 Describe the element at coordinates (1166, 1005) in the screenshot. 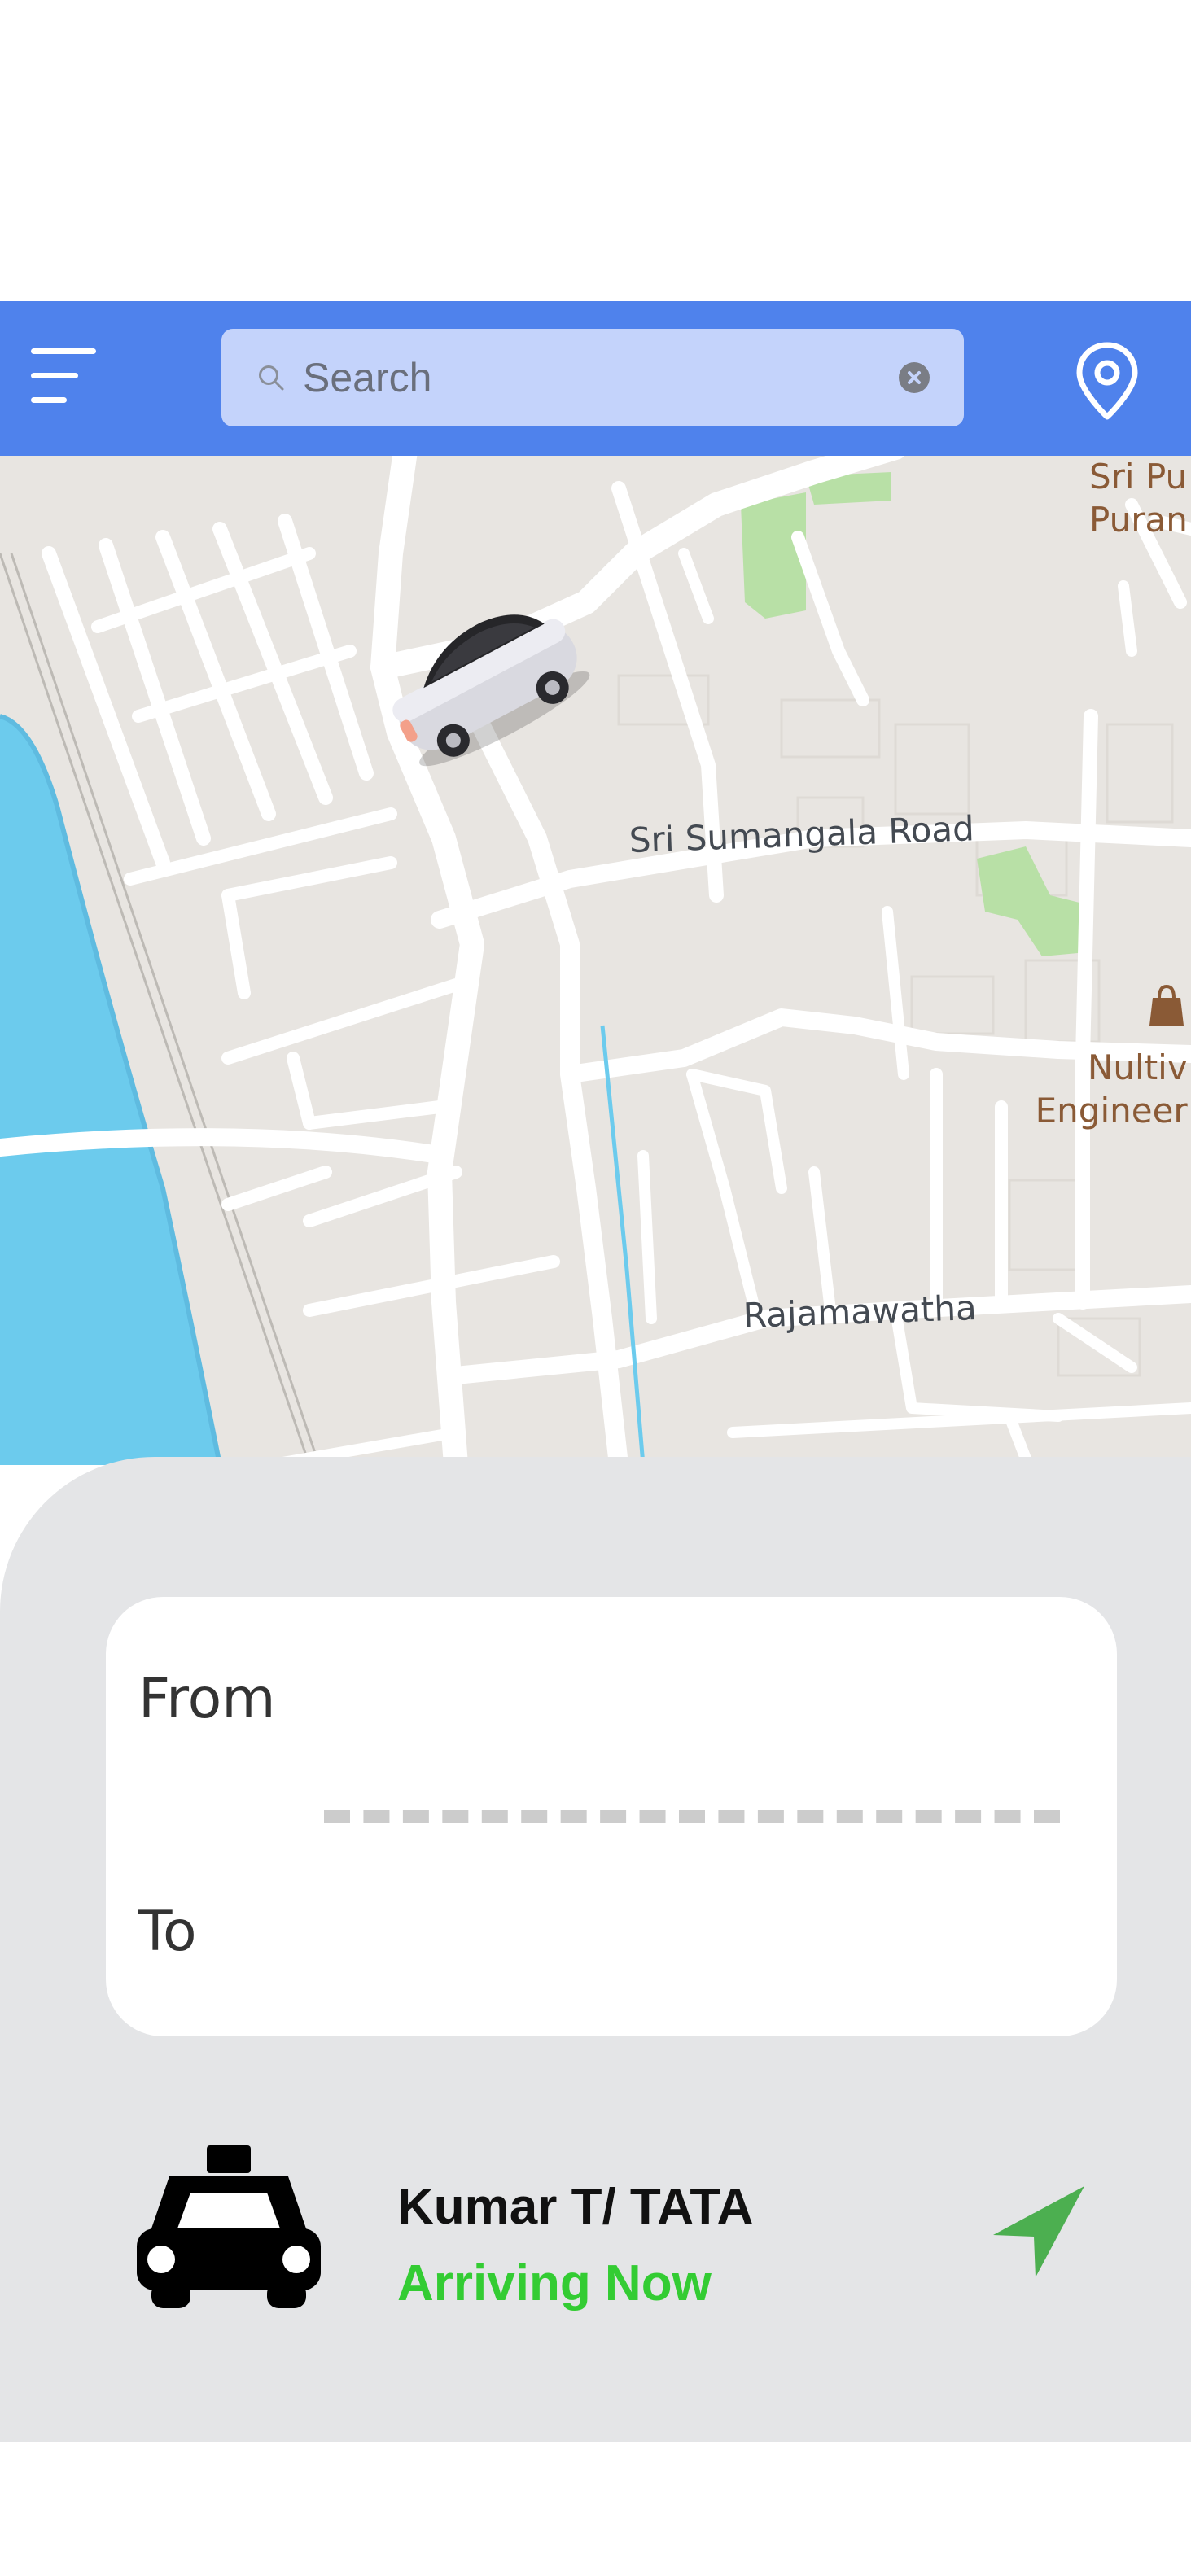

I see `shop-poi-icon` at that location.